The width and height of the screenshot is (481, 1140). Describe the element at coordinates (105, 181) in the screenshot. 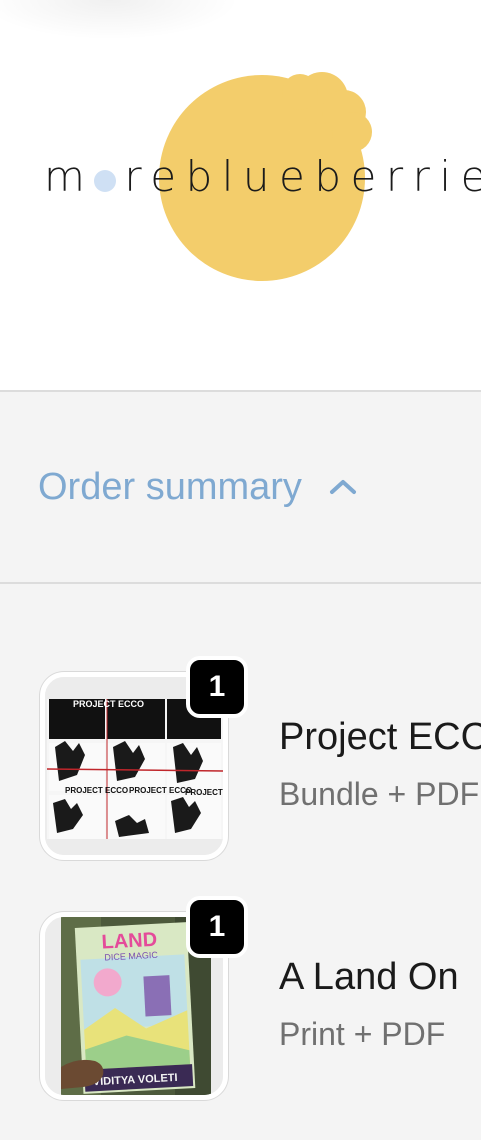

I see `logo-dot-icon` at that location.